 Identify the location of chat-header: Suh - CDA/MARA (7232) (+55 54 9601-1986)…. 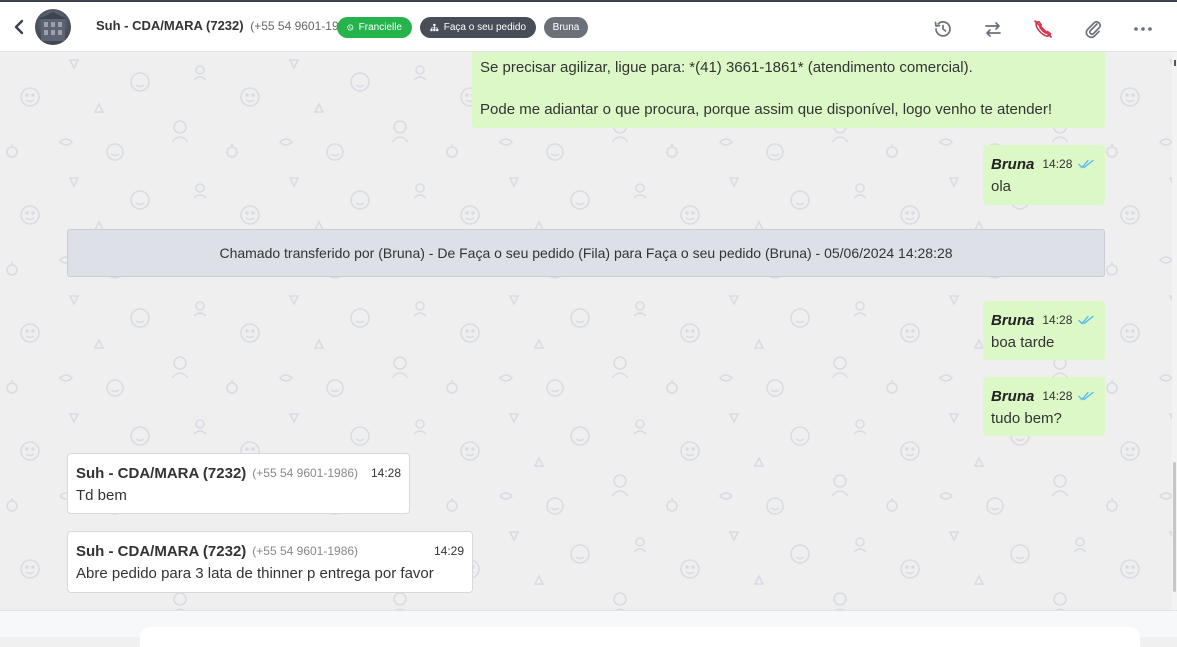
(588, 26).